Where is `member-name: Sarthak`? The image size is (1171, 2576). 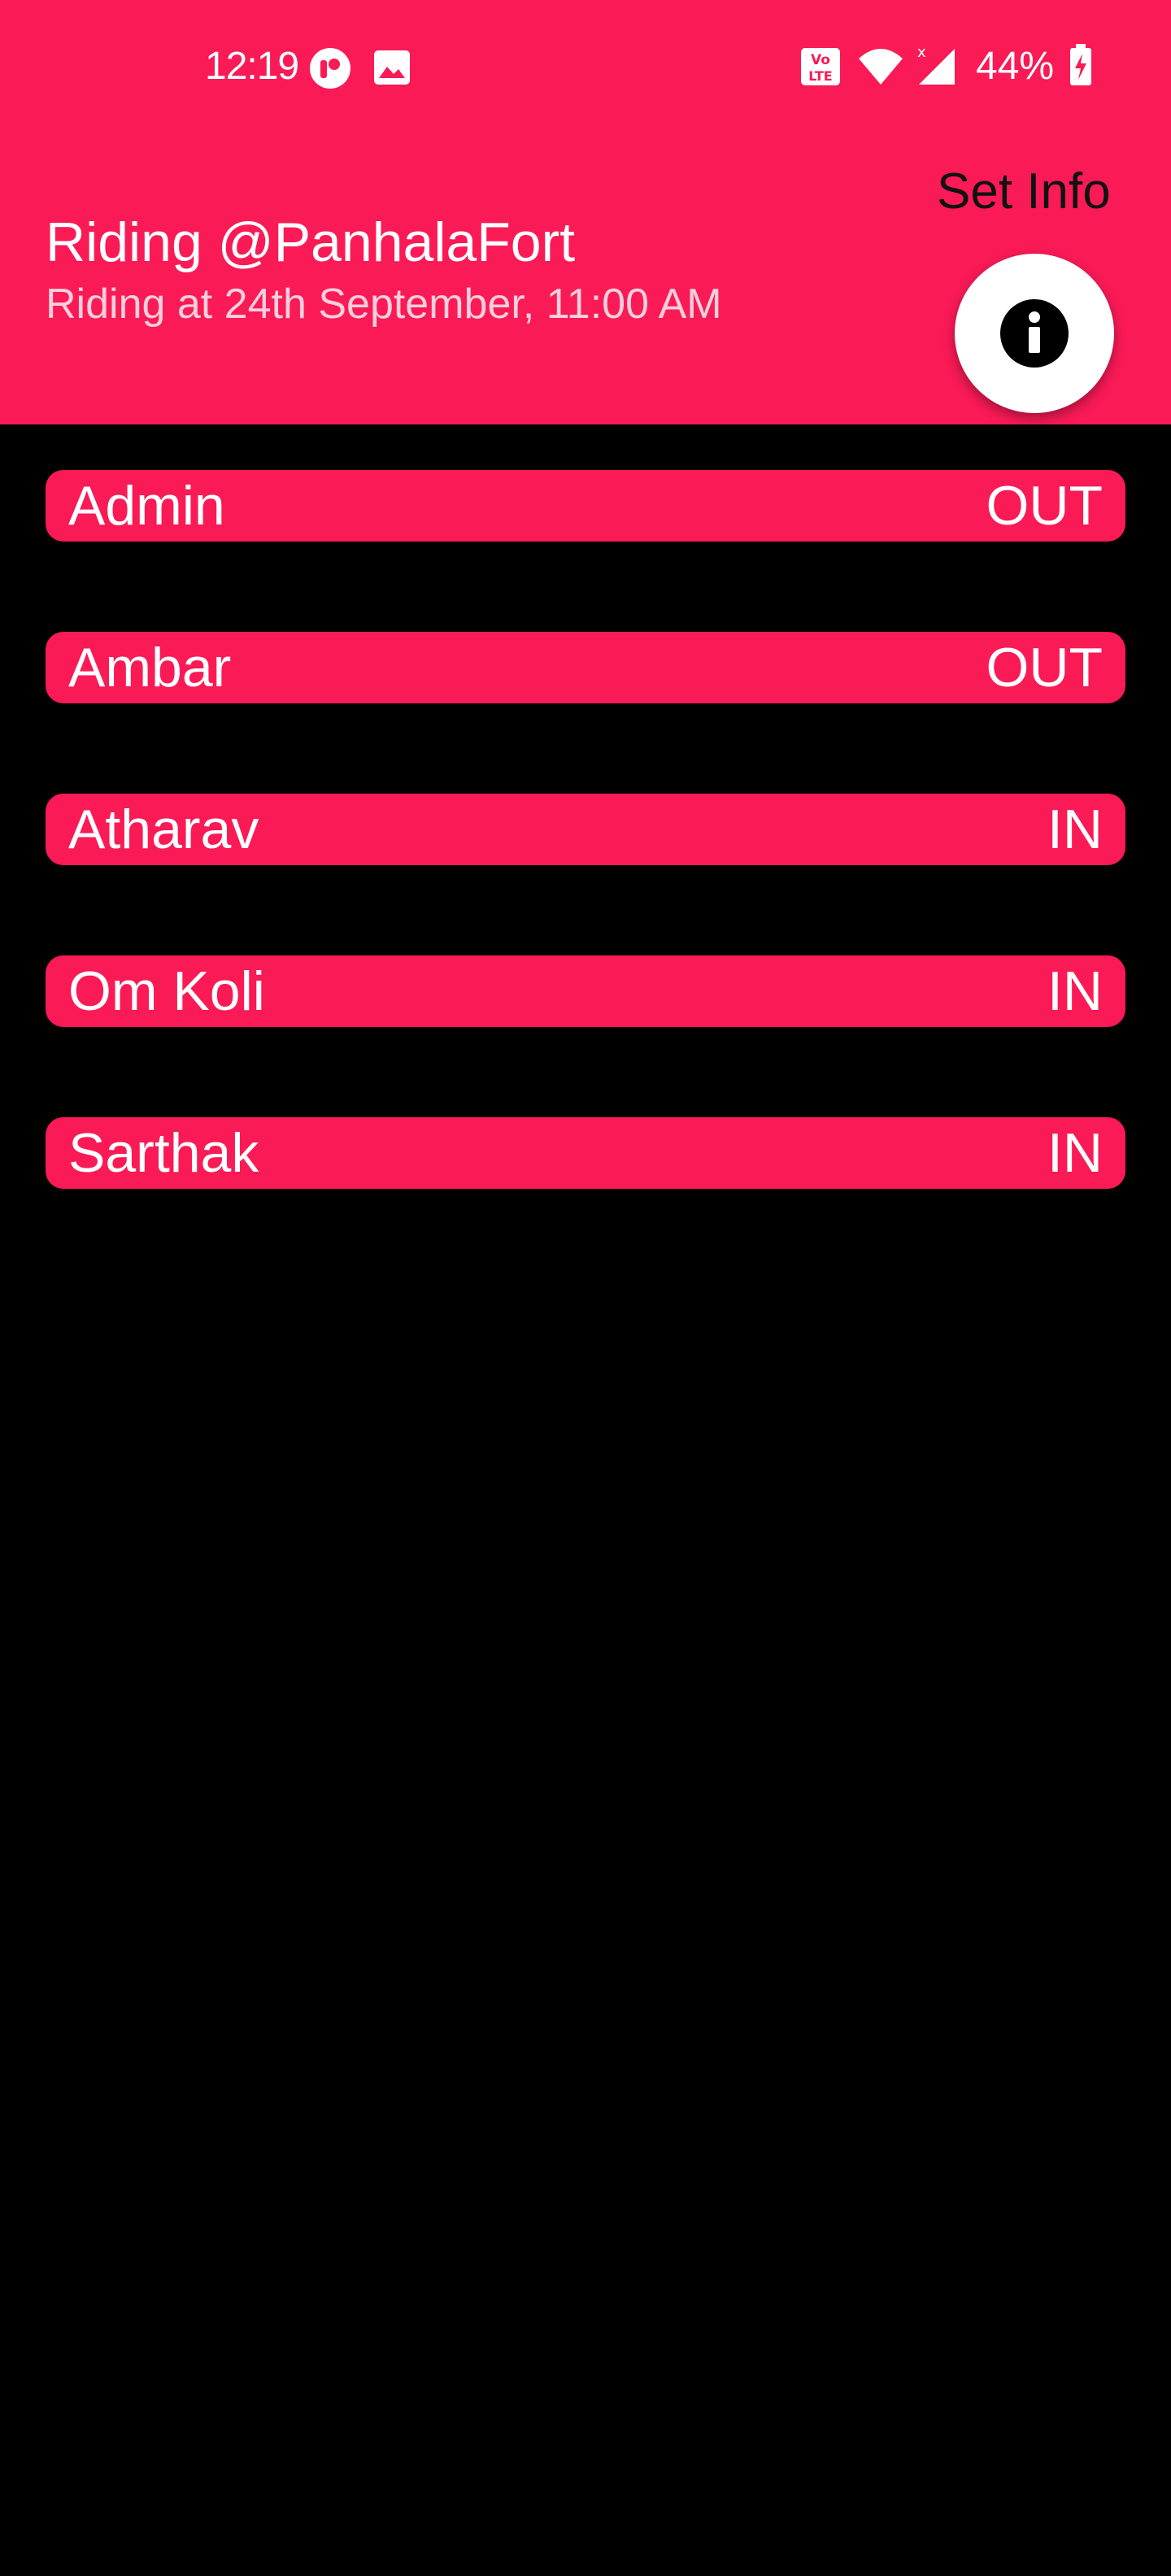
member-name: Sarthak is located at coordinates (163, 1153).